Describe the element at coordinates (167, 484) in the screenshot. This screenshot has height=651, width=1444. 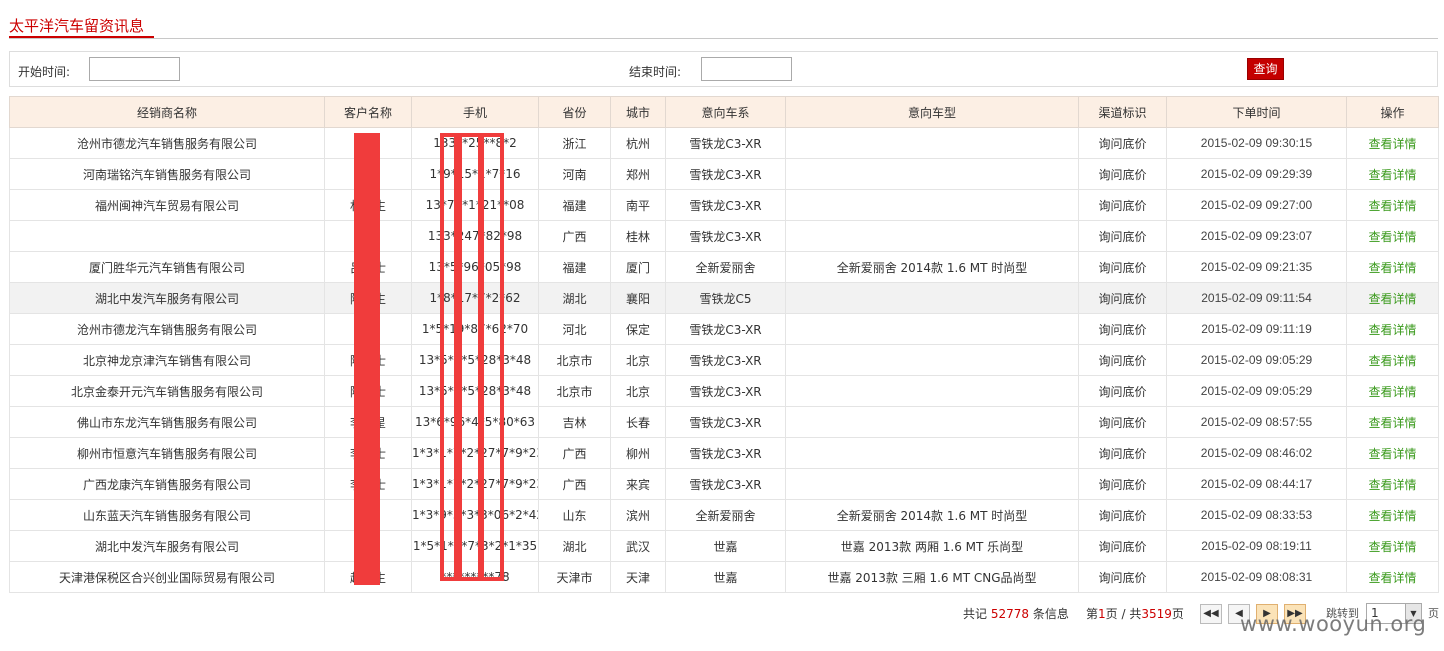
I see `cell-dealer: 广西龙康汽车销售服务有限公司` at that location.